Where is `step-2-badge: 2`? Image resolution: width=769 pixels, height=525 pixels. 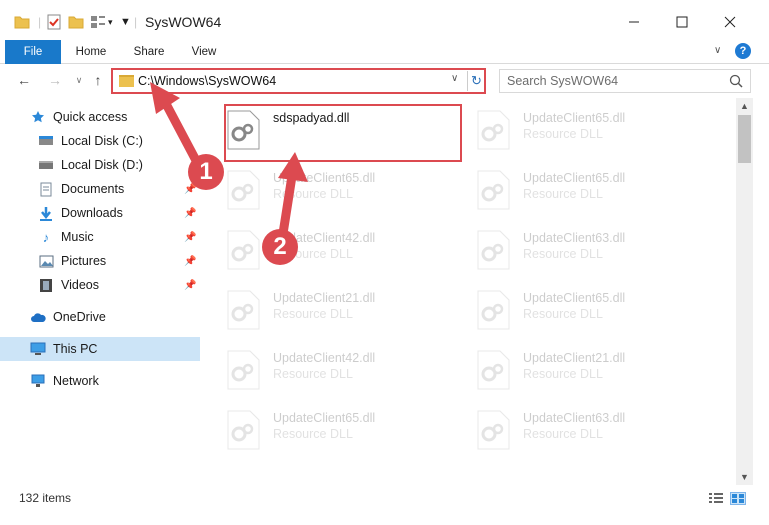
step-2-badge: 2 is located at coordinates (280, 247).